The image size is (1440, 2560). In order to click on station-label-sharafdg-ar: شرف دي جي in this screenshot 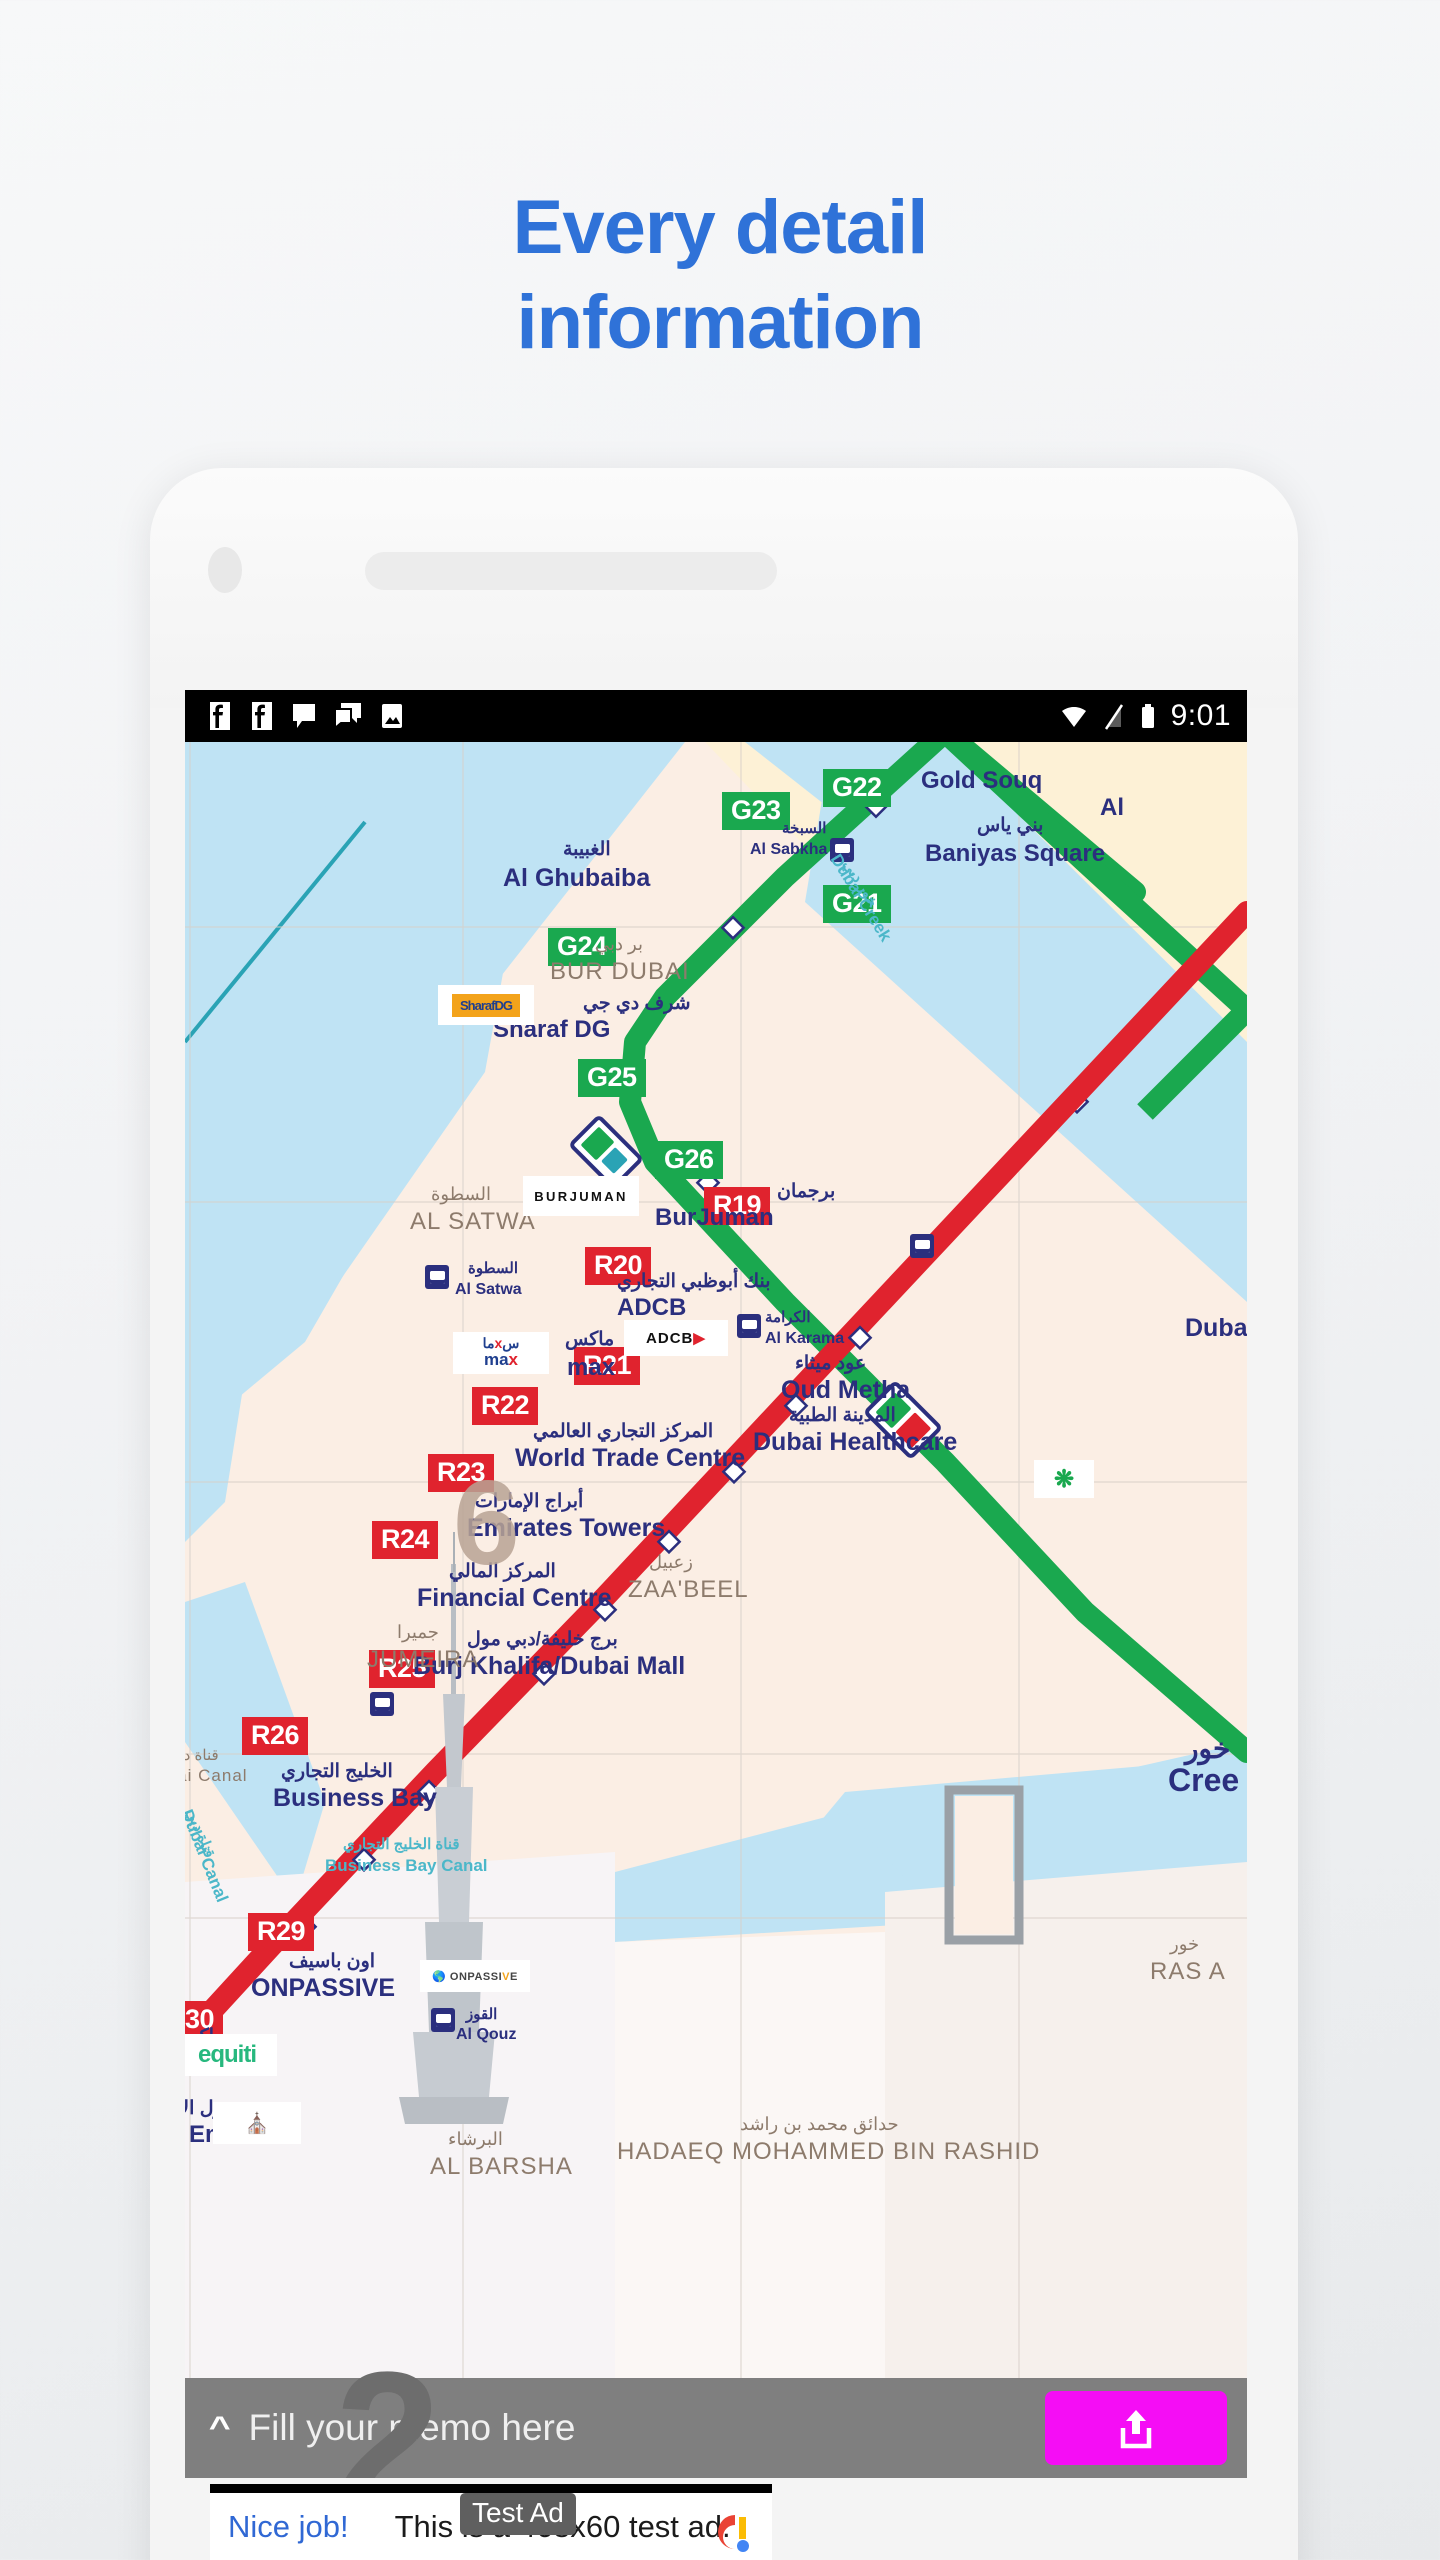, I will do `click(637, 1003)`.